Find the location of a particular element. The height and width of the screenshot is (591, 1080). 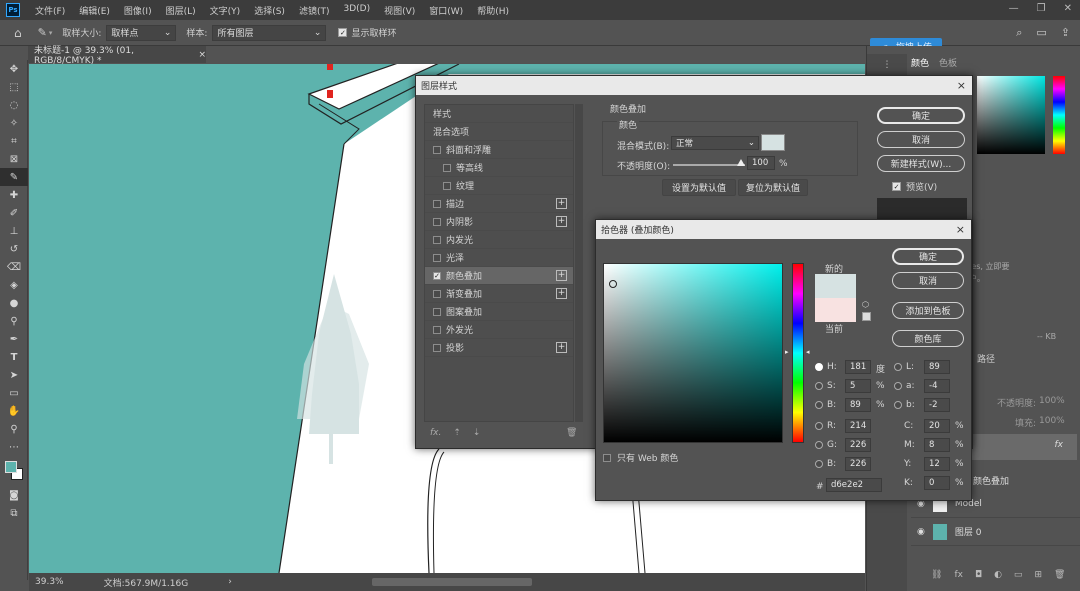

eraser-tool-icon: ⌫ is located at coordinates (14, 267).